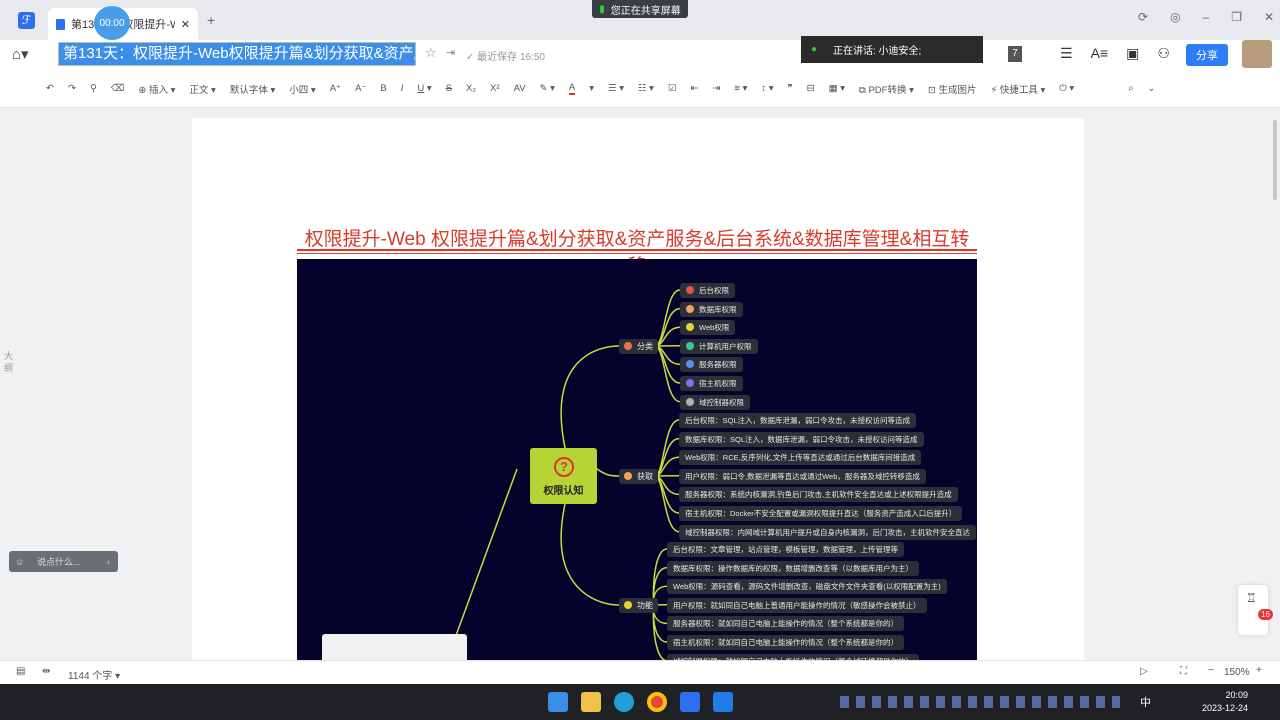  I want to click on add-user-icon: ⚇, so click(1163, 53).